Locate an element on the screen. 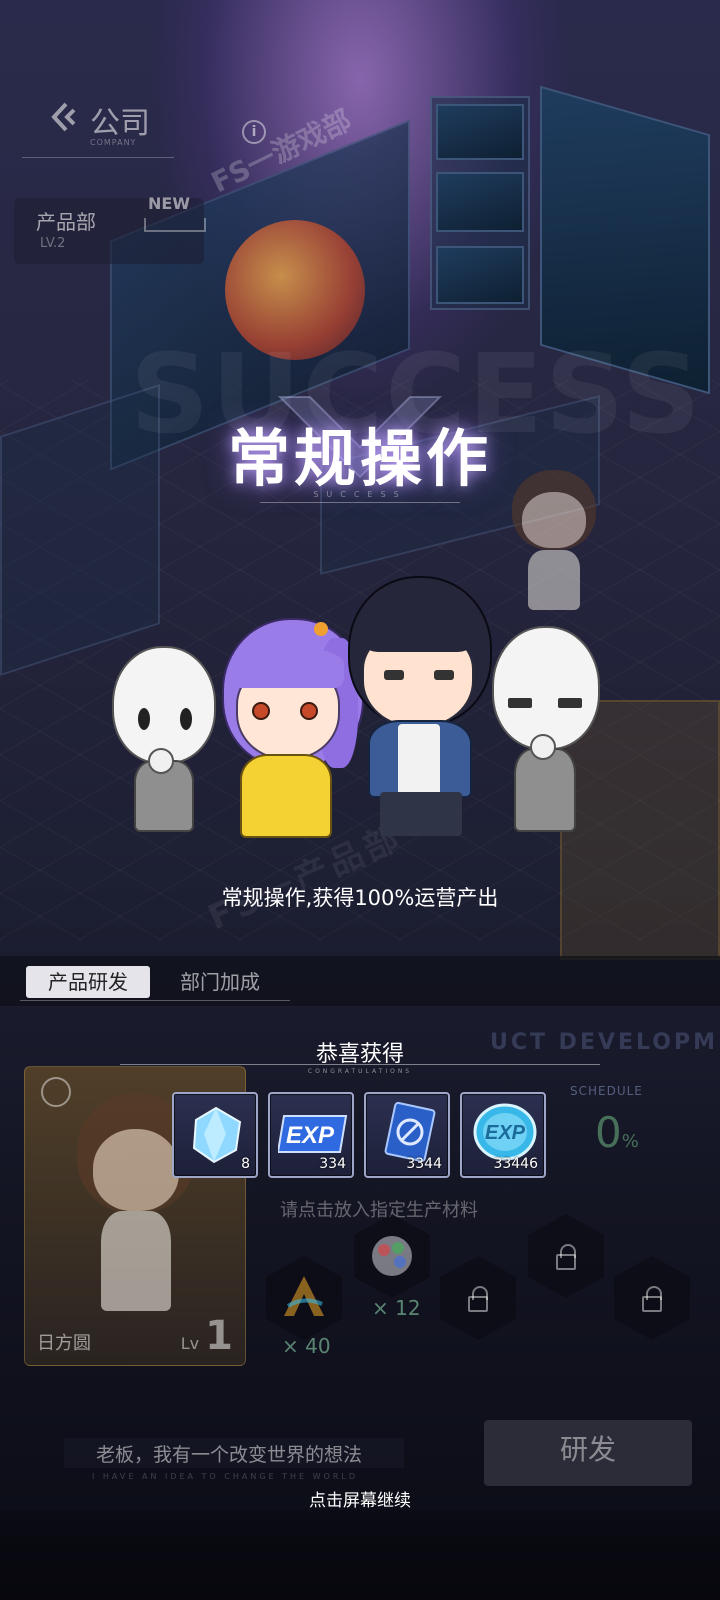  blue-crystal-icon is located at coordinates (217, 1135).